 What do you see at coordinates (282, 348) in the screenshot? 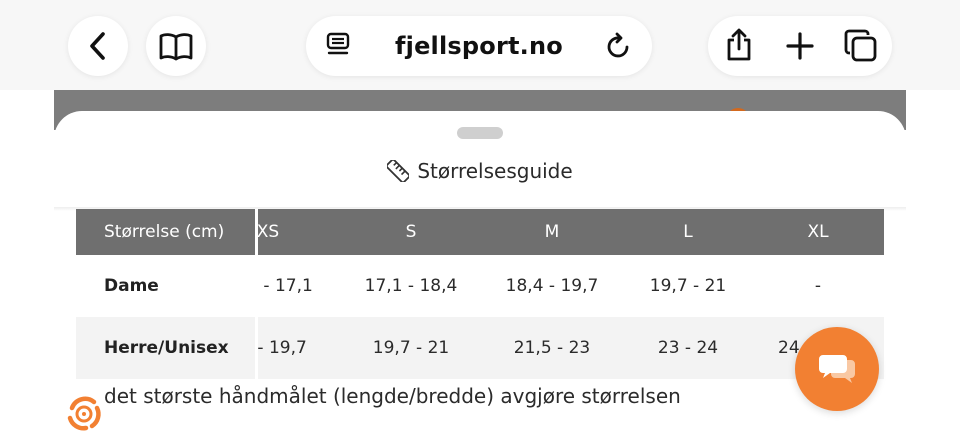
I see `cell-herre-xs: 4 - 19,7` at bounding box center [282, 348].